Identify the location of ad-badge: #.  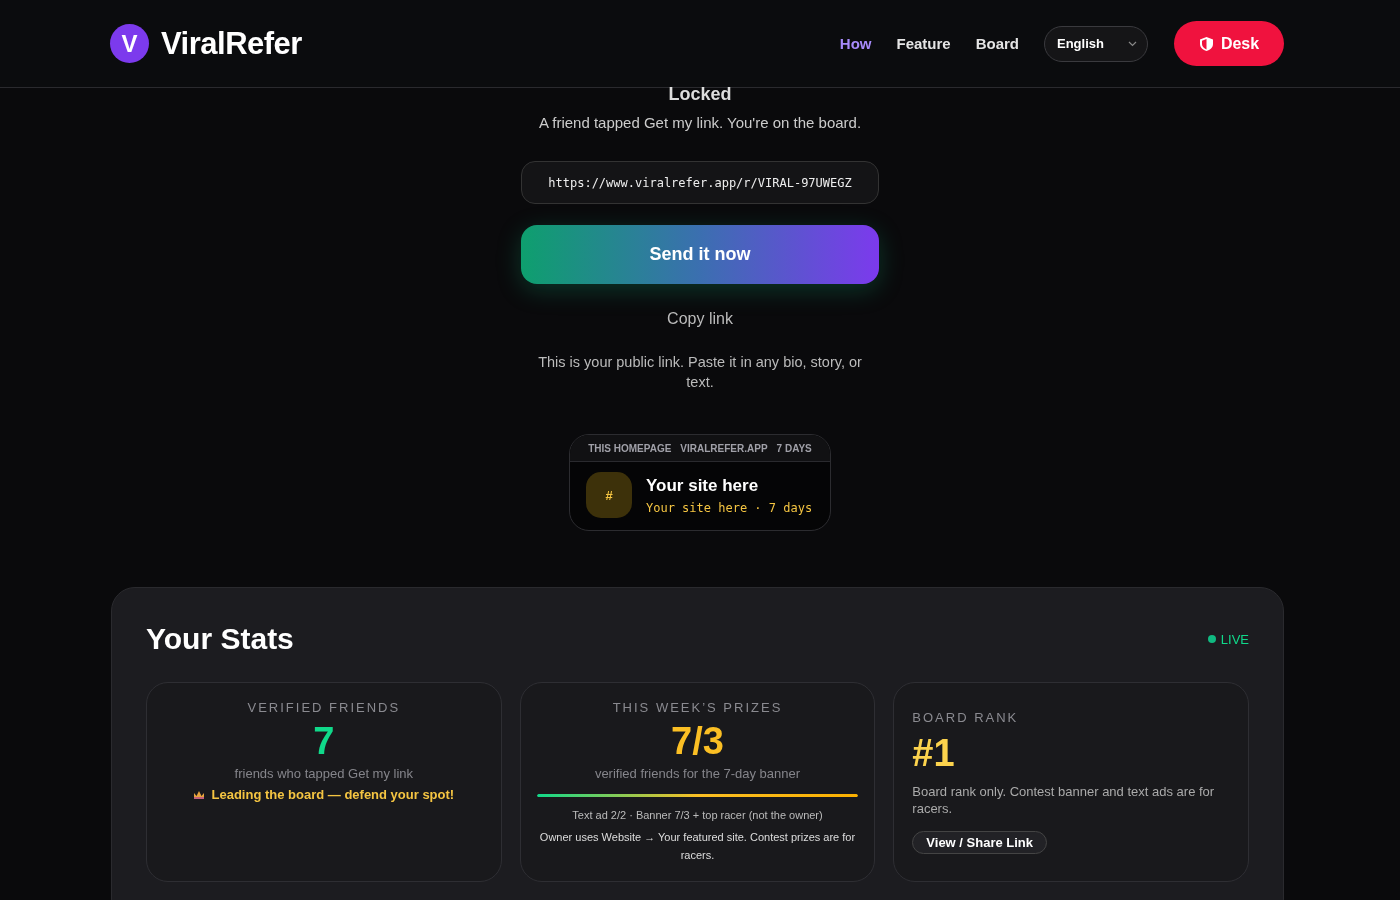
(609, 495).